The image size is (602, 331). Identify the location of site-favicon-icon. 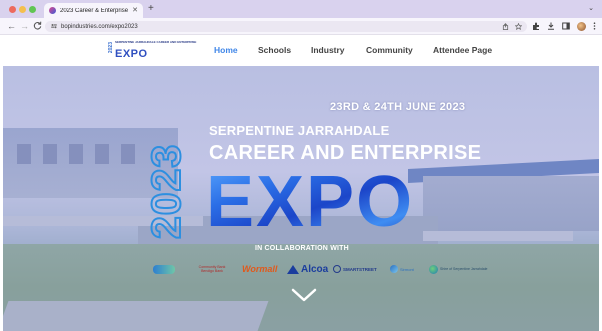
(52, 10).